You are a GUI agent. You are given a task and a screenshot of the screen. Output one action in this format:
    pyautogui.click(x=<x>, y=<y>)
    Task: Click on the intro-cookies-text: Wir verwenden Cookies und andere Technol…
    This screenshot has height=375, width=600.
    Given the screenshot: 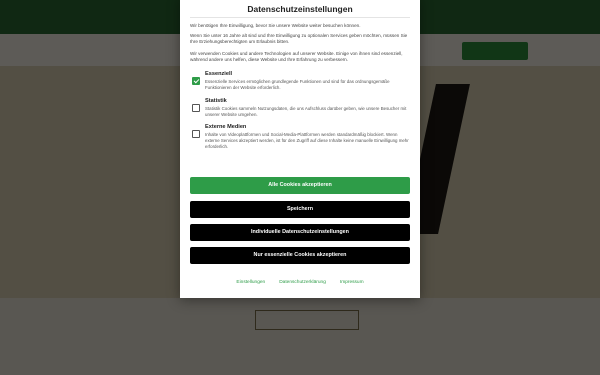 What is the action you would take?
    pyautogui.click(x=296, y=57)
    